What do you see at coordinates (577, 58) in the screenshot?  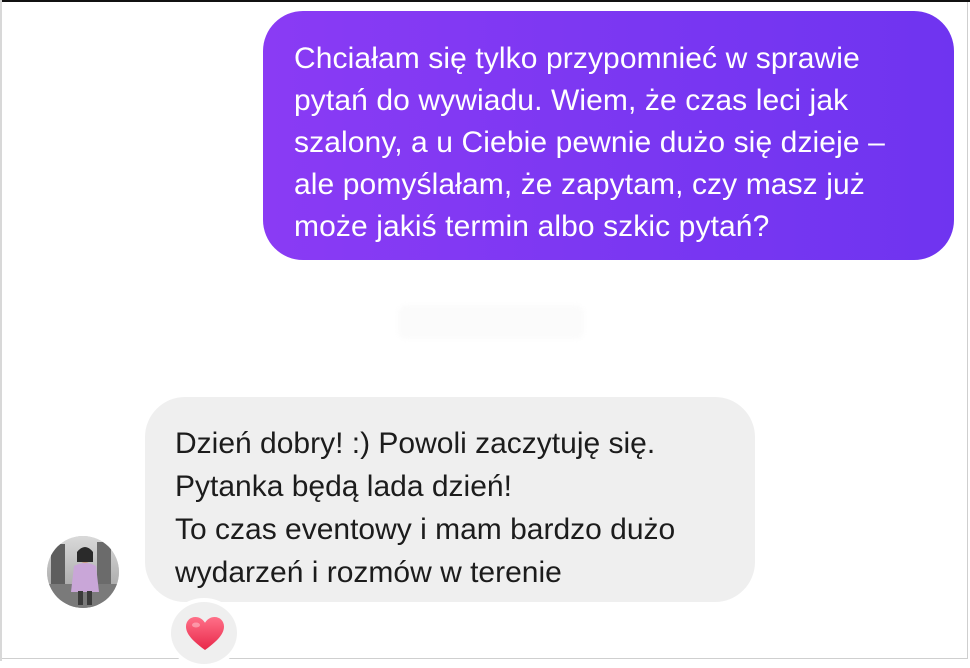 I see `outgoing-message-line: Chciałam się tylko przypomnieć w sprawie` at bounding box center [577, 58].